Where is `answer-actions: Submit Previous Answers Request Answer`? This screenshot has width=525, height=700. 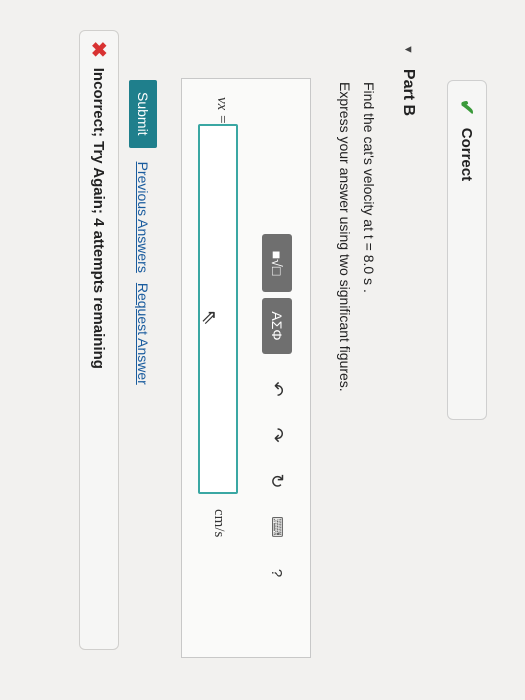 answer-actions: Submit Previous Answers Request Answer is located at coordinates (143, 237).